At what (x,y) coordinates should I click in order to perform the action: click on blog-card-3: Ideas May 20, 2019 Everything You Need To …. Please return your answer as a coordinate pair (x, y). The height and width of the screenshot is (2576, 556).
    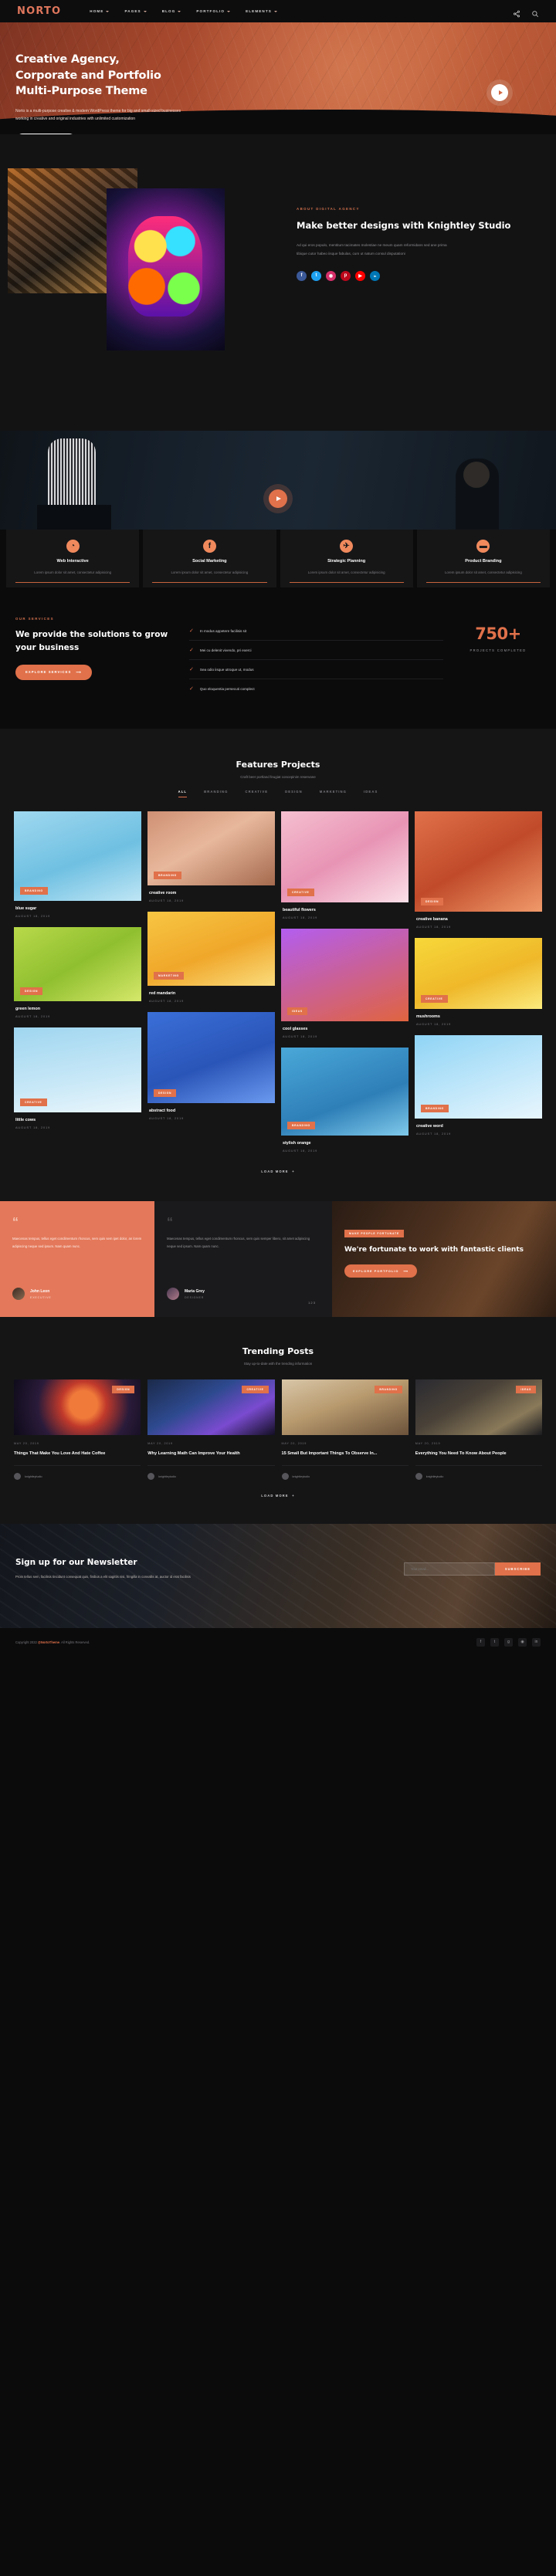
    Looking at the image, I should click on (478, 1430).